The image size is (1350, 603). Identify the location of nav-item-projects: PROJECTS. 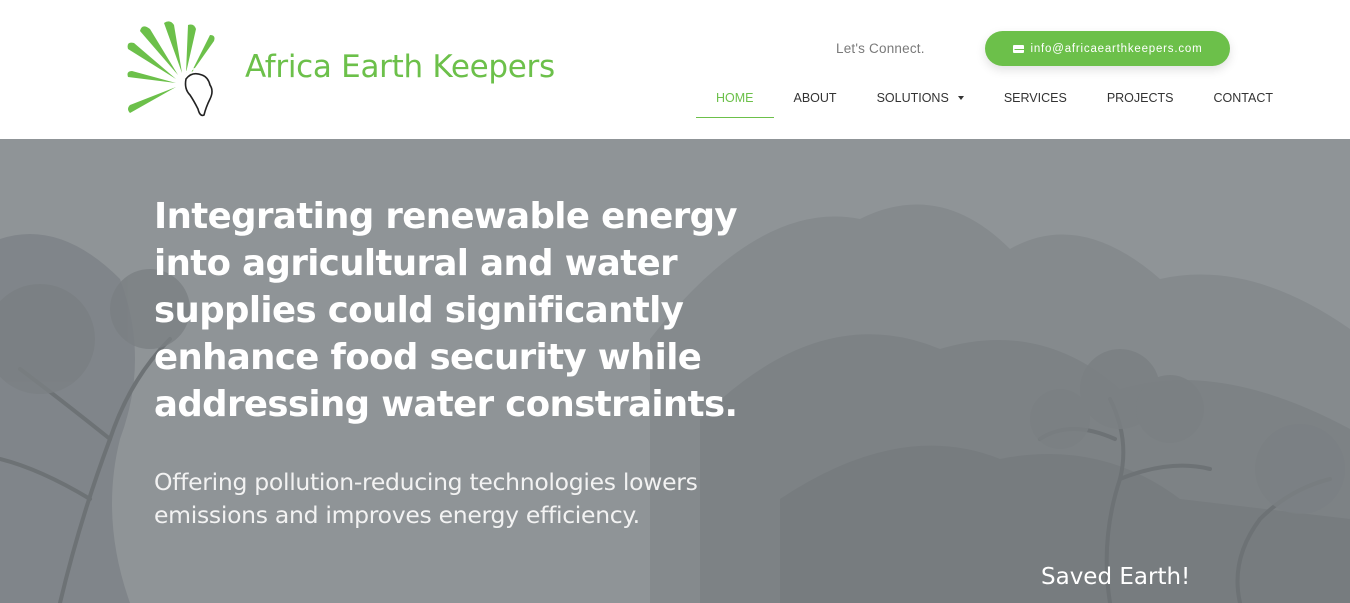
(1140, 103).